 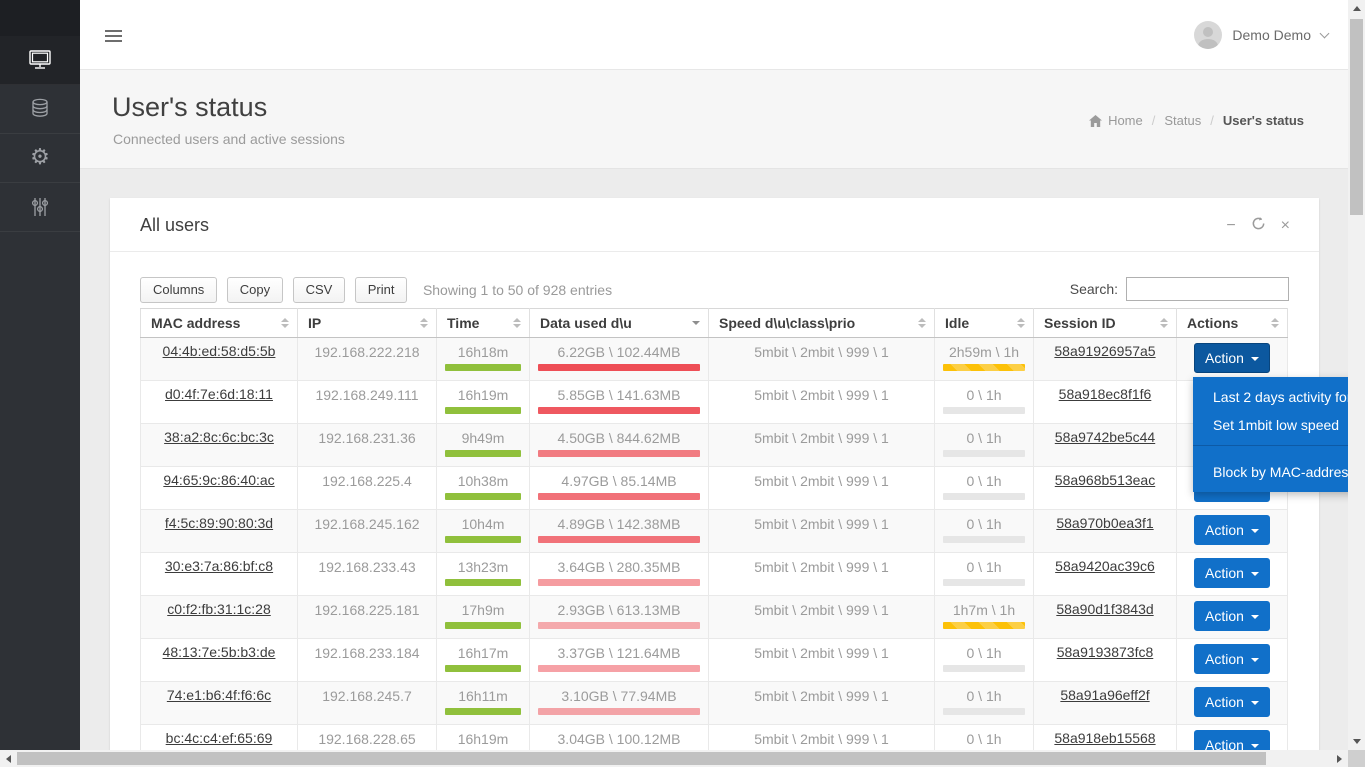 What do you see at coordinates (619, 323) in the screenshot?
I see `column-header: Data used d\u` at bounding box center [619, 323].